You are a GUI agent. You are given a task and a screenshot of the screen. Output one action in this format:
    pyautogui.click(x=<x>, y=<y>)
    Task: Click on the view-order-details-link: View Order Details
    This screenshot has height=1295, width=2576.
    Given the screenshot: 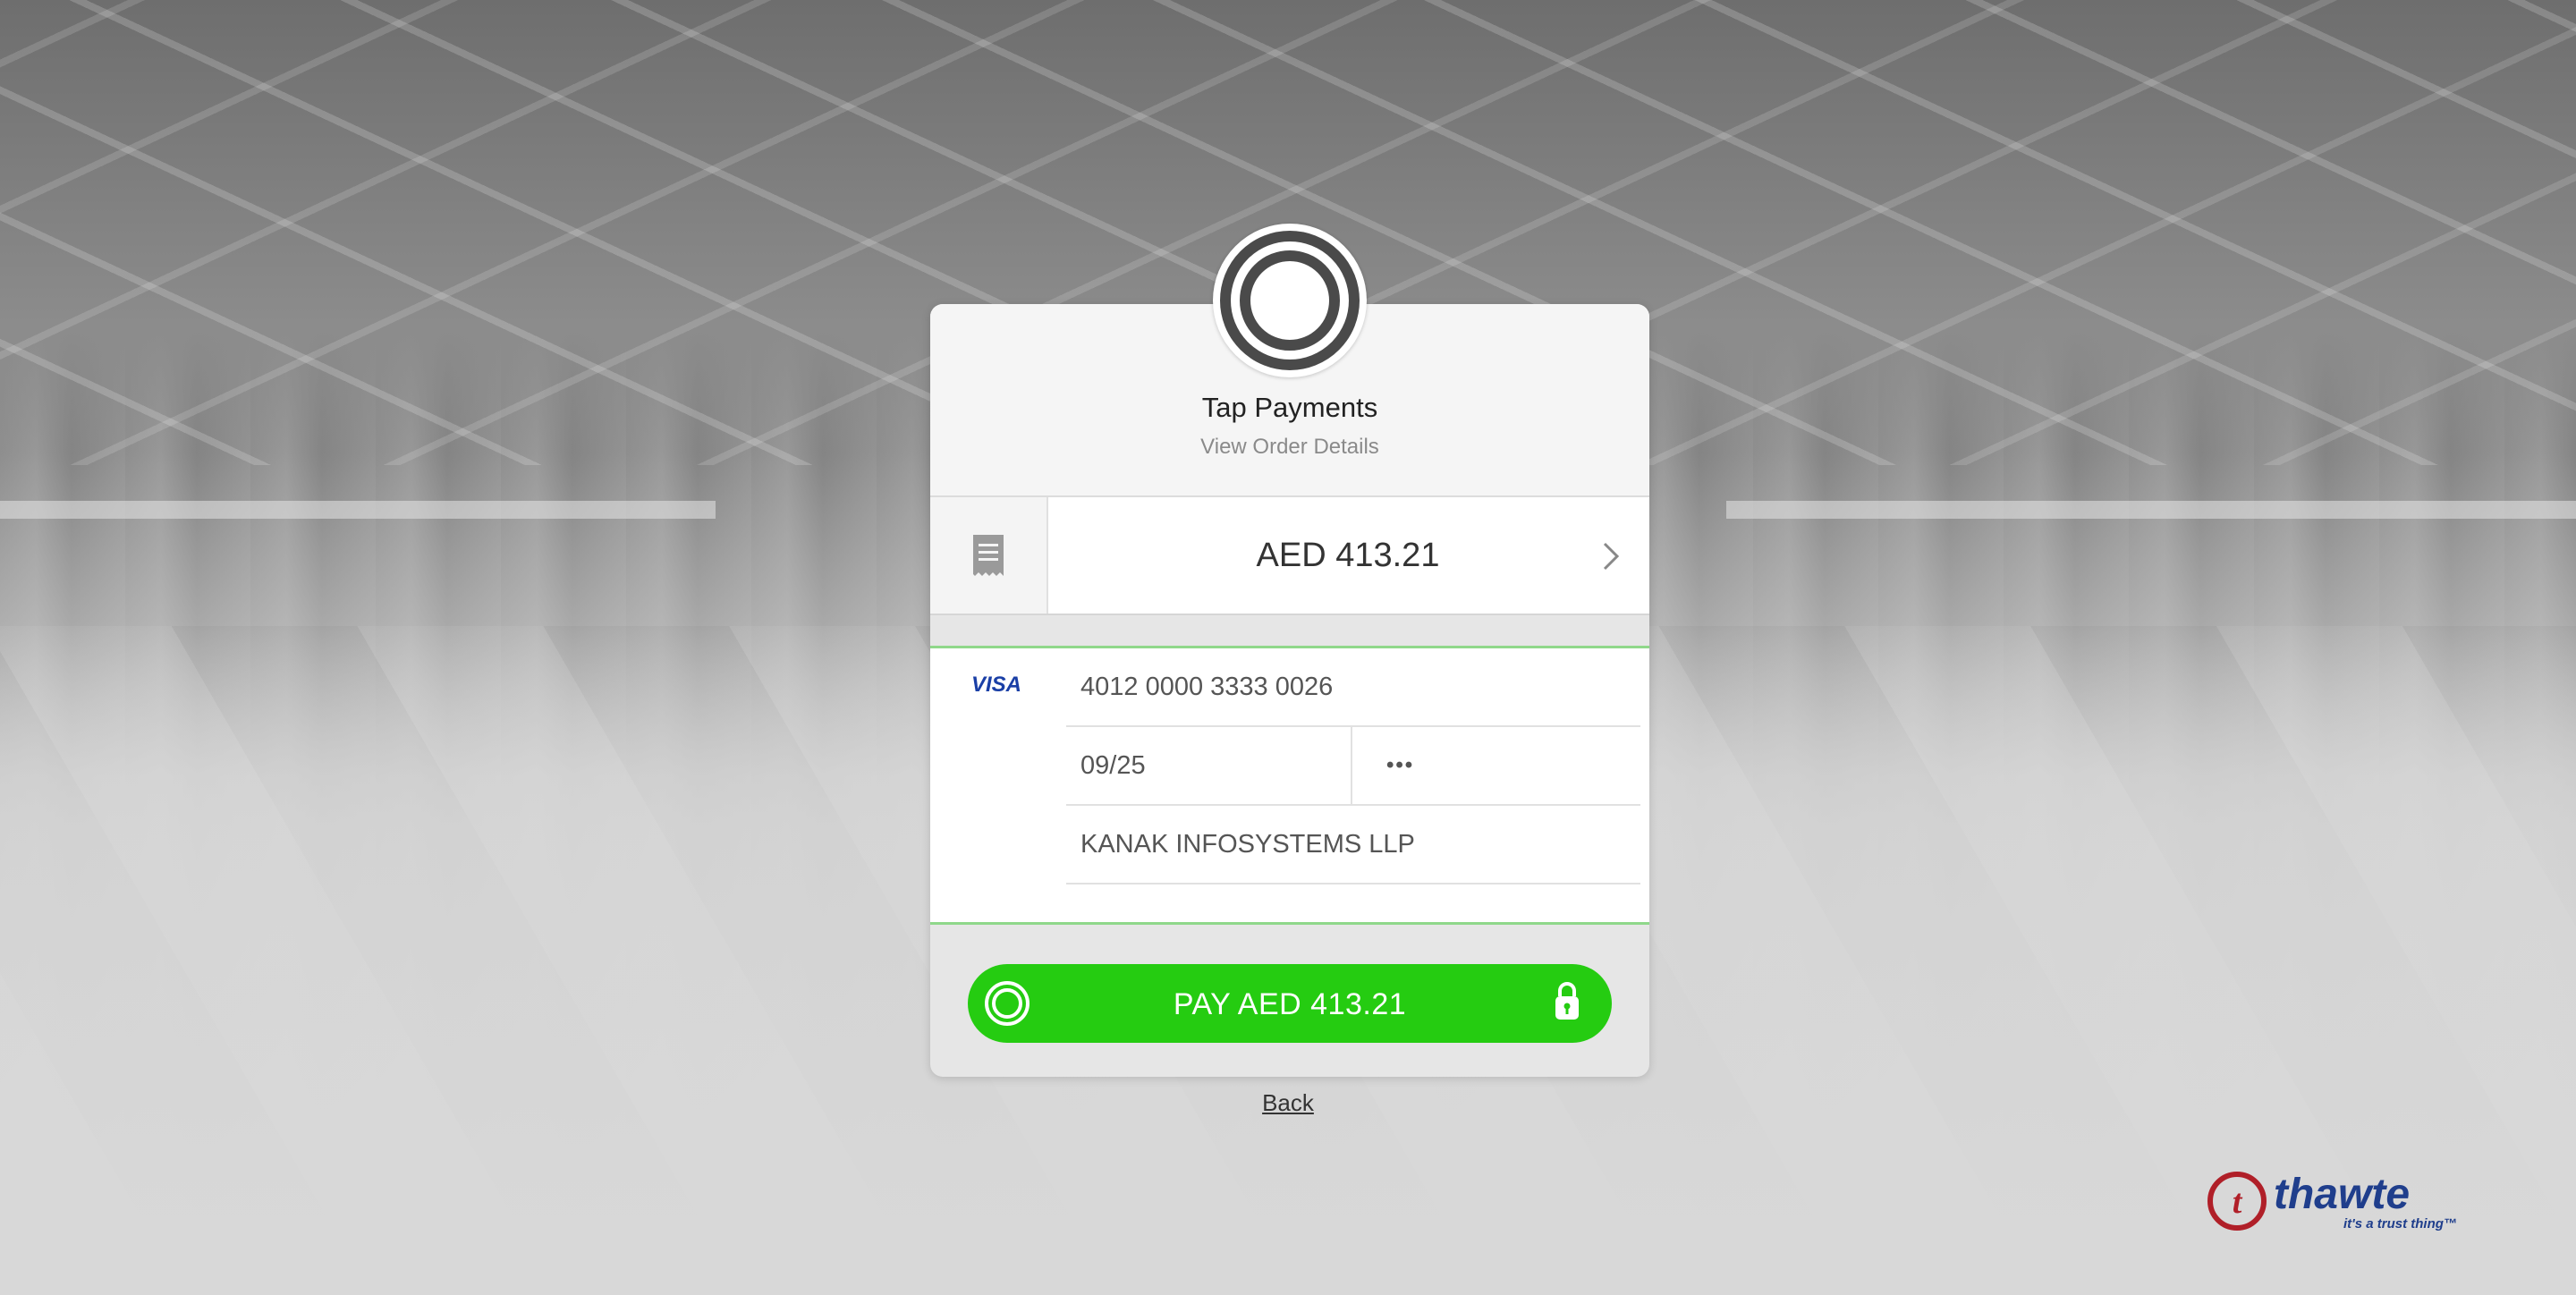 What is the action you would take?
    pyautogui.click(x=1289, y=447)
    